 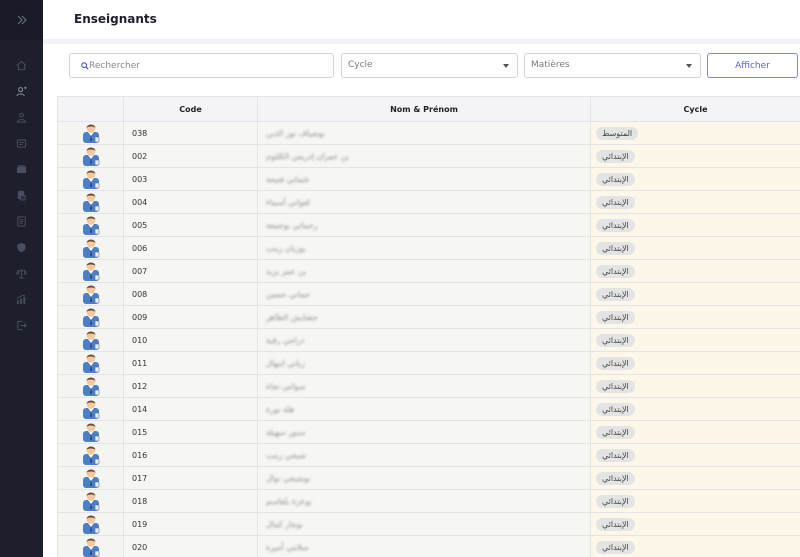 I want to click on code-cell: 011, so click(x=190, y=363).